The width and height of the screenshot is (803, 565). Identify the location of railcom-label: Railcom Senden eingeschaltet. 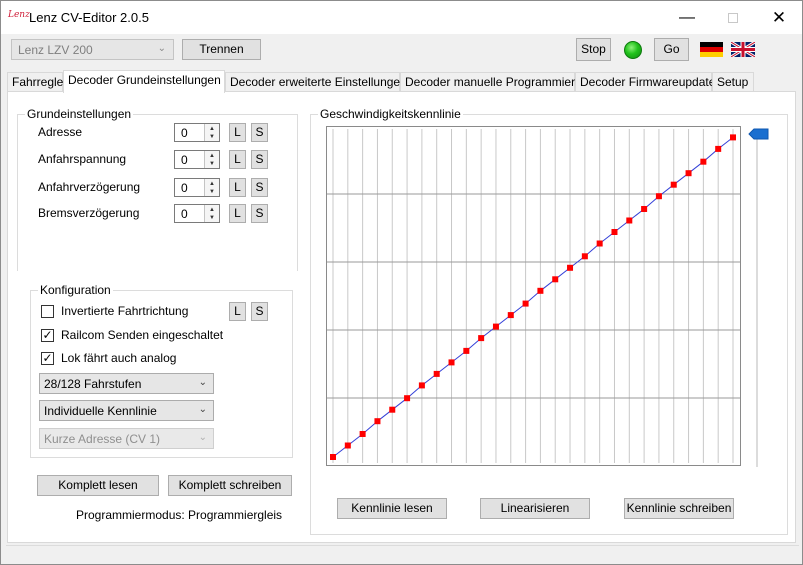
(142, 335).